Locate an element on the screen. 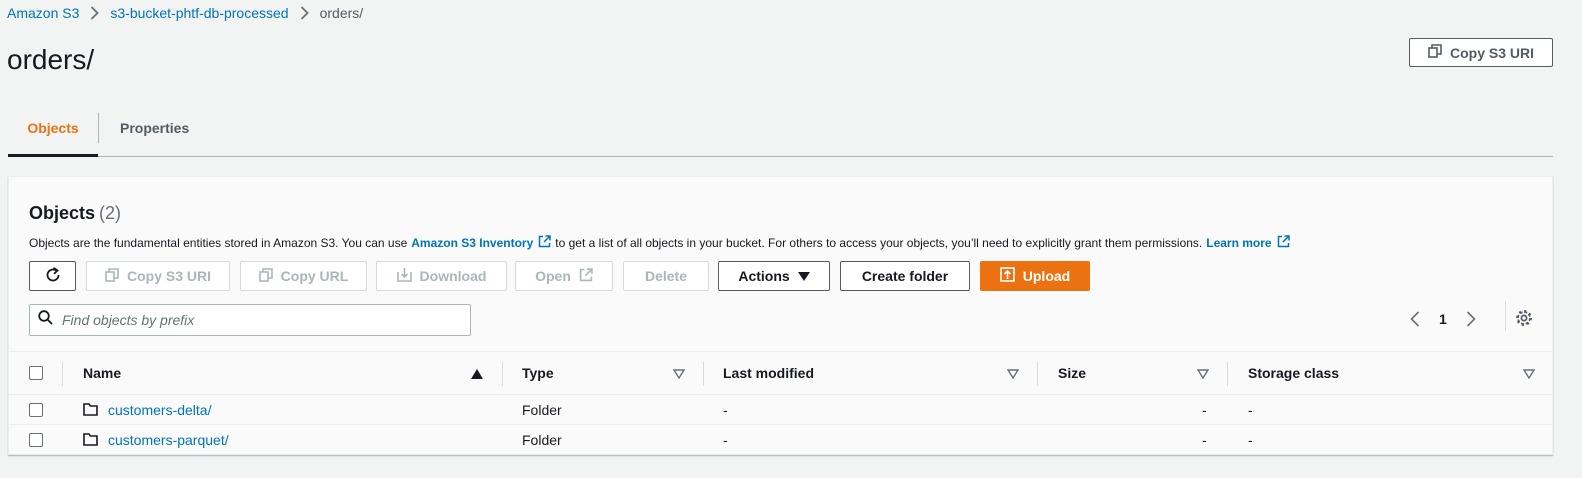  copy-s3-uri-label: Copy S3 URI is located at coordinates (168, 276).